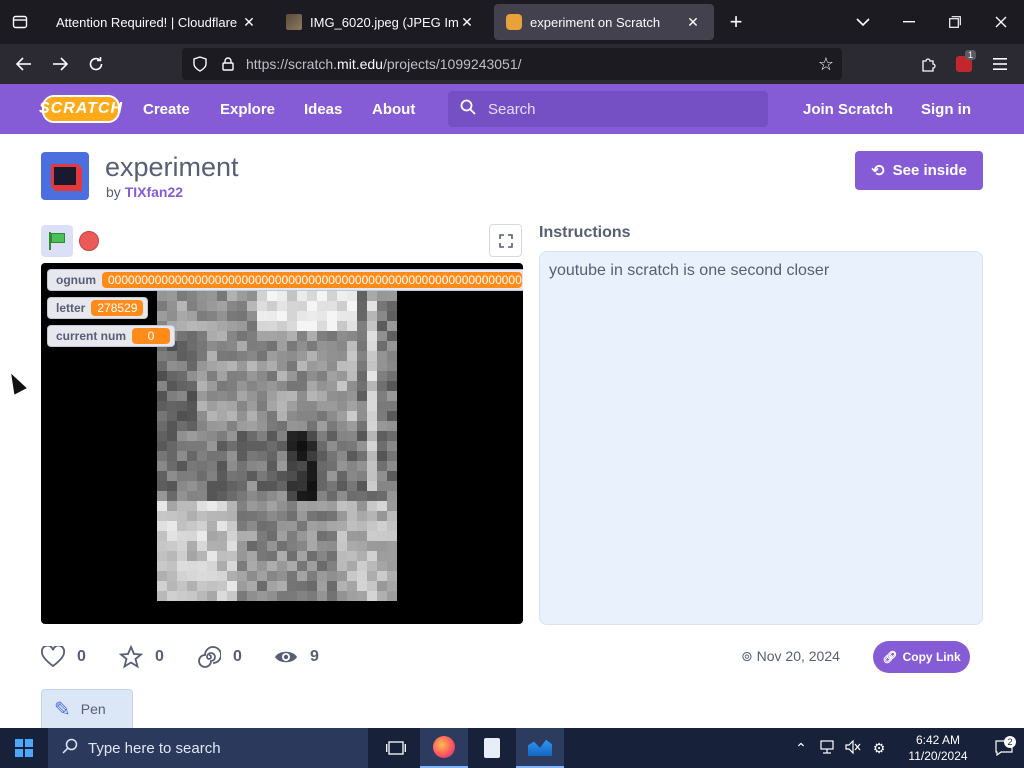 This screenshot has height=768, width=1024. I want to click on reload-icon, so click(96, 64).